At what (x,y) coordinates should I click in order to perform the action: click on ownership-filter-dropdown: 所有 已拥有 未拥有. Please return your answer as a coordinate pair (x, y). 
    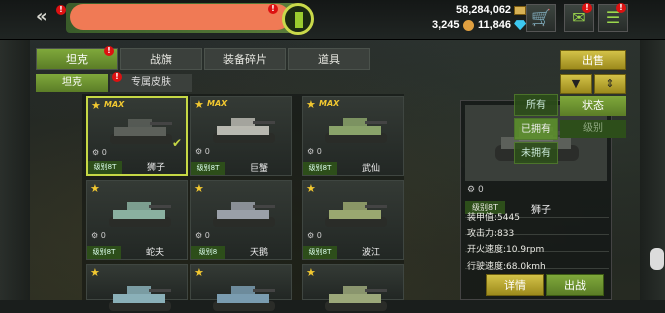
    Looking at the image, I should click on (536, 130).